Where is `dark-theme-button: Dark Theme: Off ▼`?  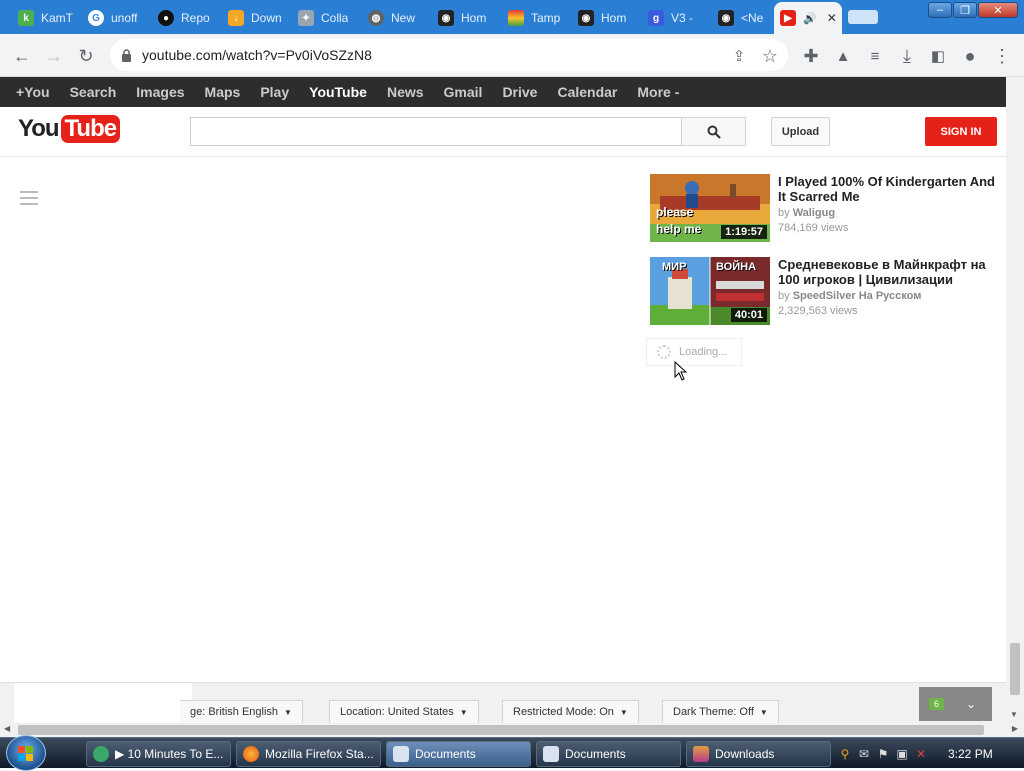
dark-theme-button: Dark Theme: Off ▼ is located at coordinates (720, 712).